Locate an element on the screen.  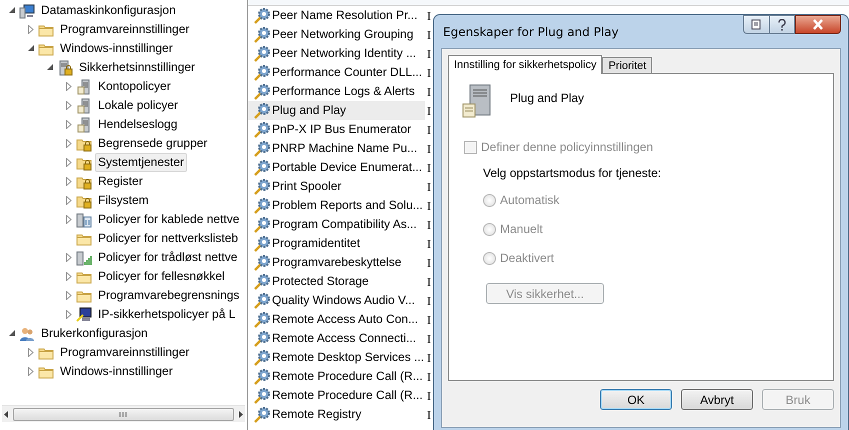
tree-item: Policyer for kablede nettve is located at coordinates (168, 219).